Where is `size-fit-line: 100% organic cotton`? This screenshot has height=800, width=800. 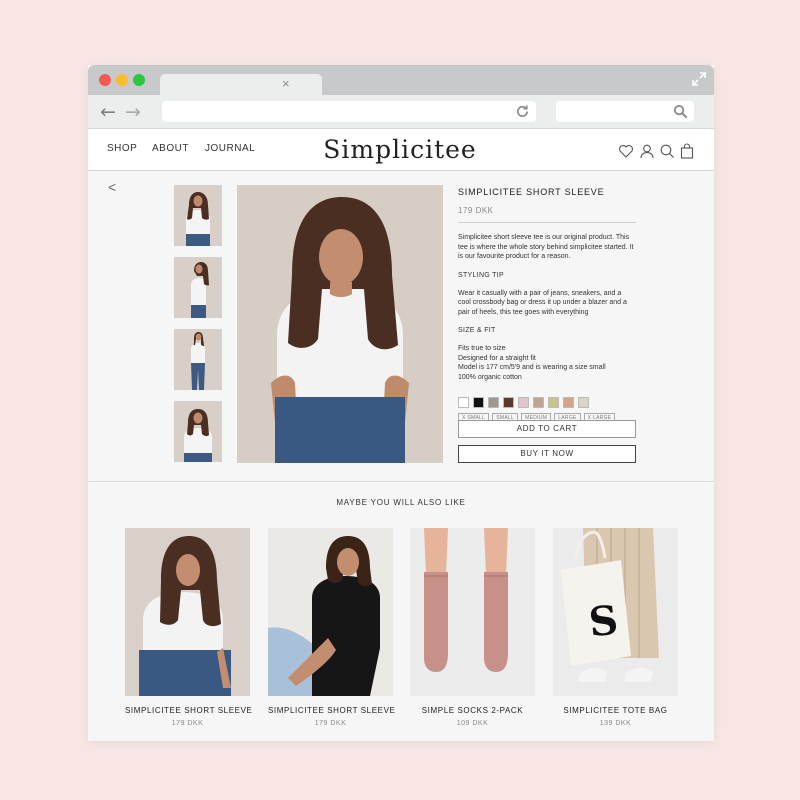 size-fit-line: 100% organic cotton is located at coordinates (490, 377).